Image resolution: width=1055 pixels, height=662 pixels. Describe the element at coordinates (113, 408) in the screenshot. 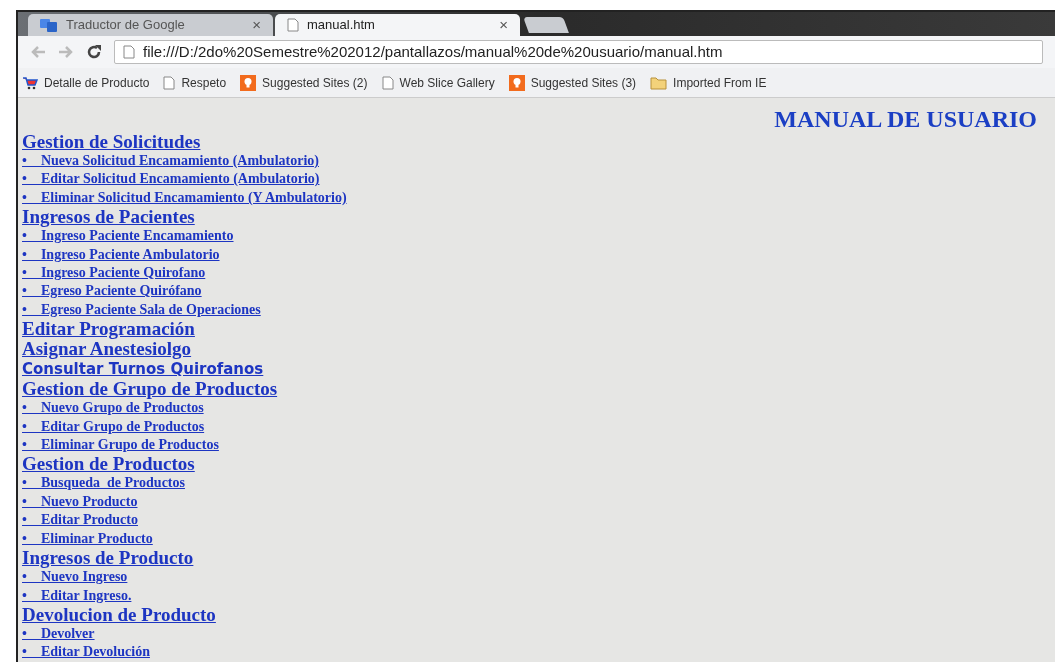

I see `item-link: • Nuevo Grupo de Productos` at that location.